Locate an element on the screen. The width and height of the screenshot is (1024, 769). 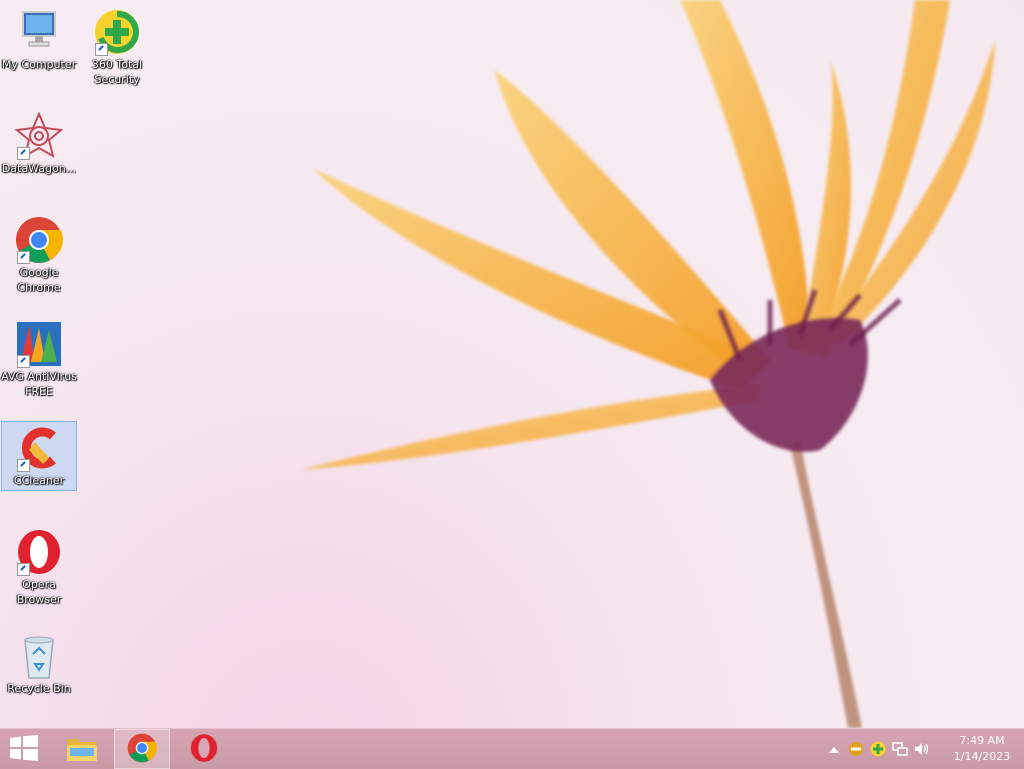
folder-icon is located at coordinates (82, 749).